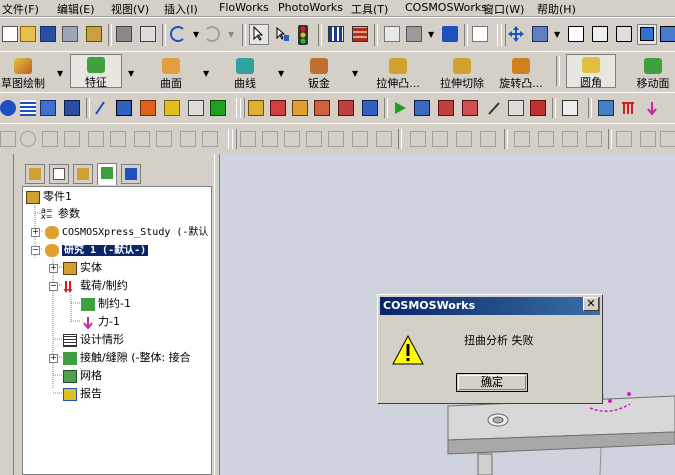 This screenshot has height=475, width=675. I want to click on offset-icon, so click(96, 139).